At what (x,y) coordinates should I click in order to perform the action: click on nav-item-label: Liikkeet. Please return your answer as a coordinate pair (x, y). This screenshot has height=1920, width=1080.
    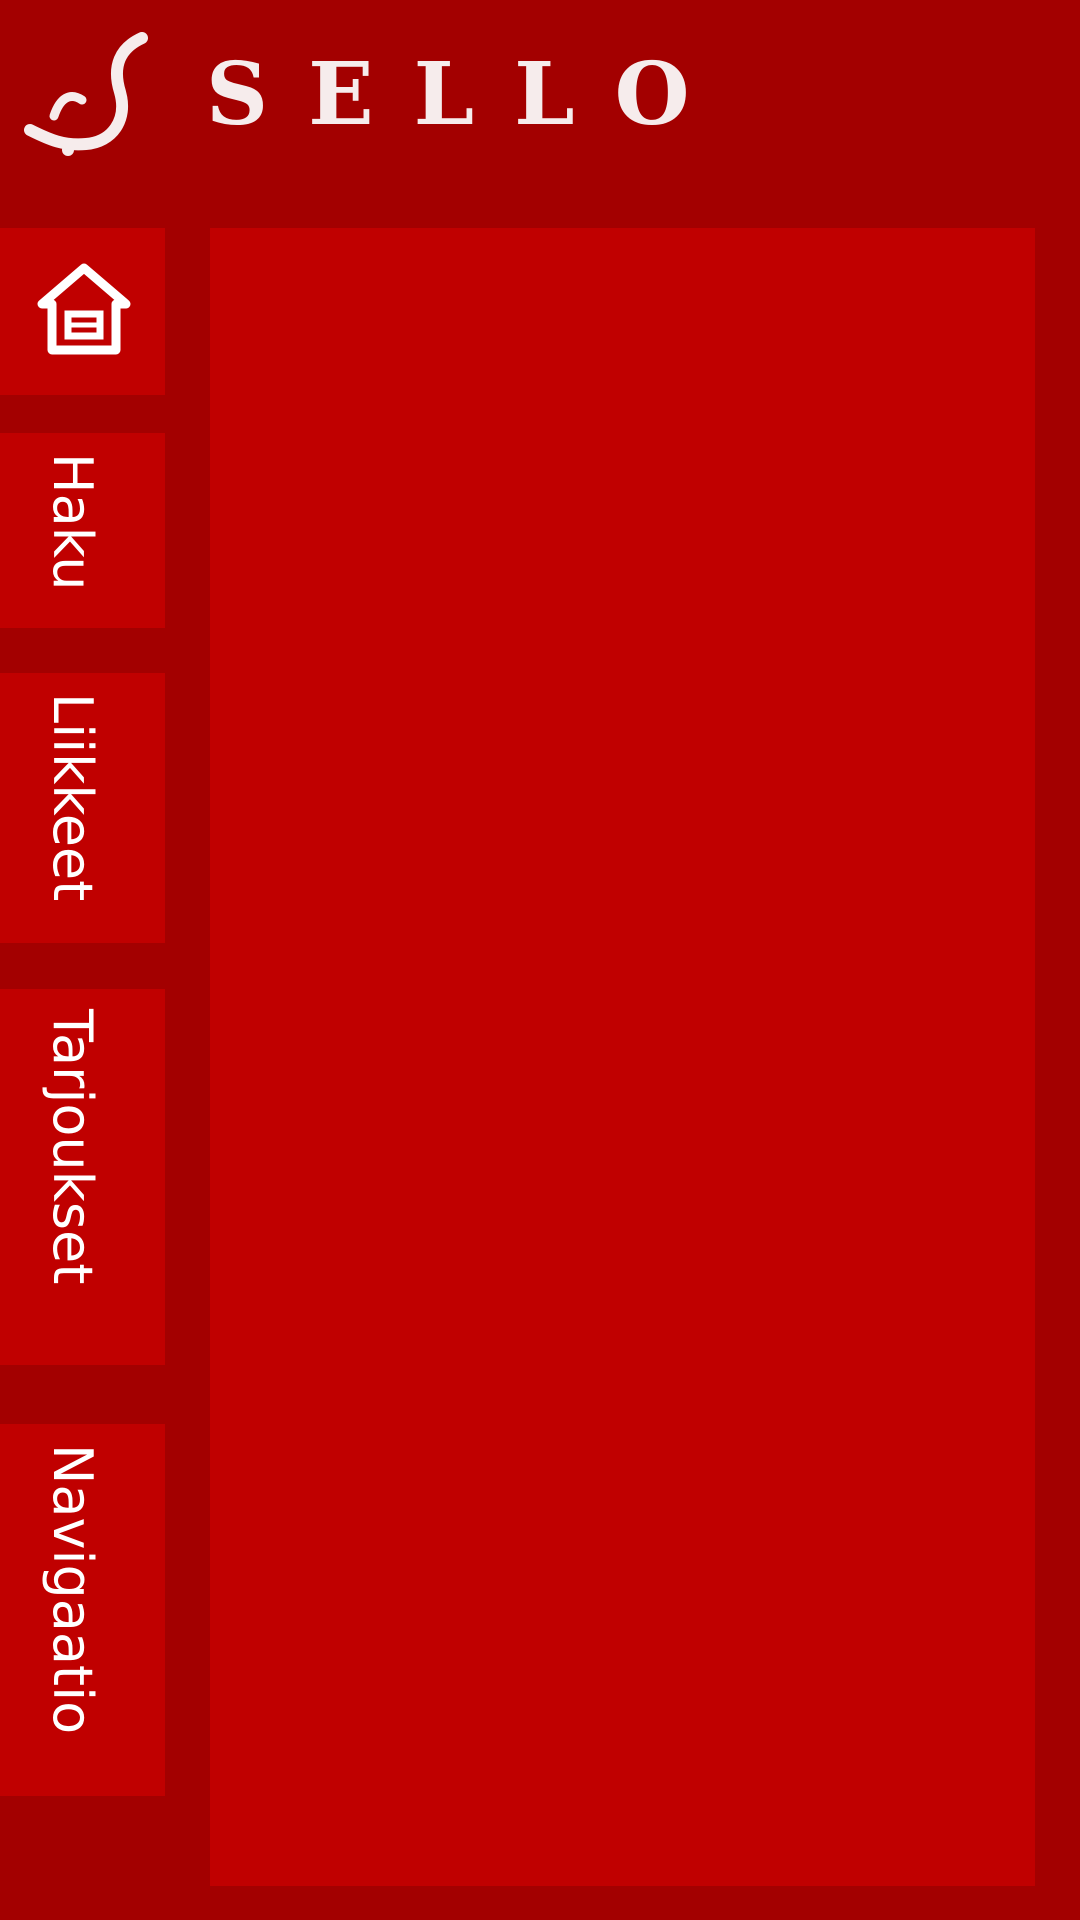
    Looking at the image, I should click on (72, 797).